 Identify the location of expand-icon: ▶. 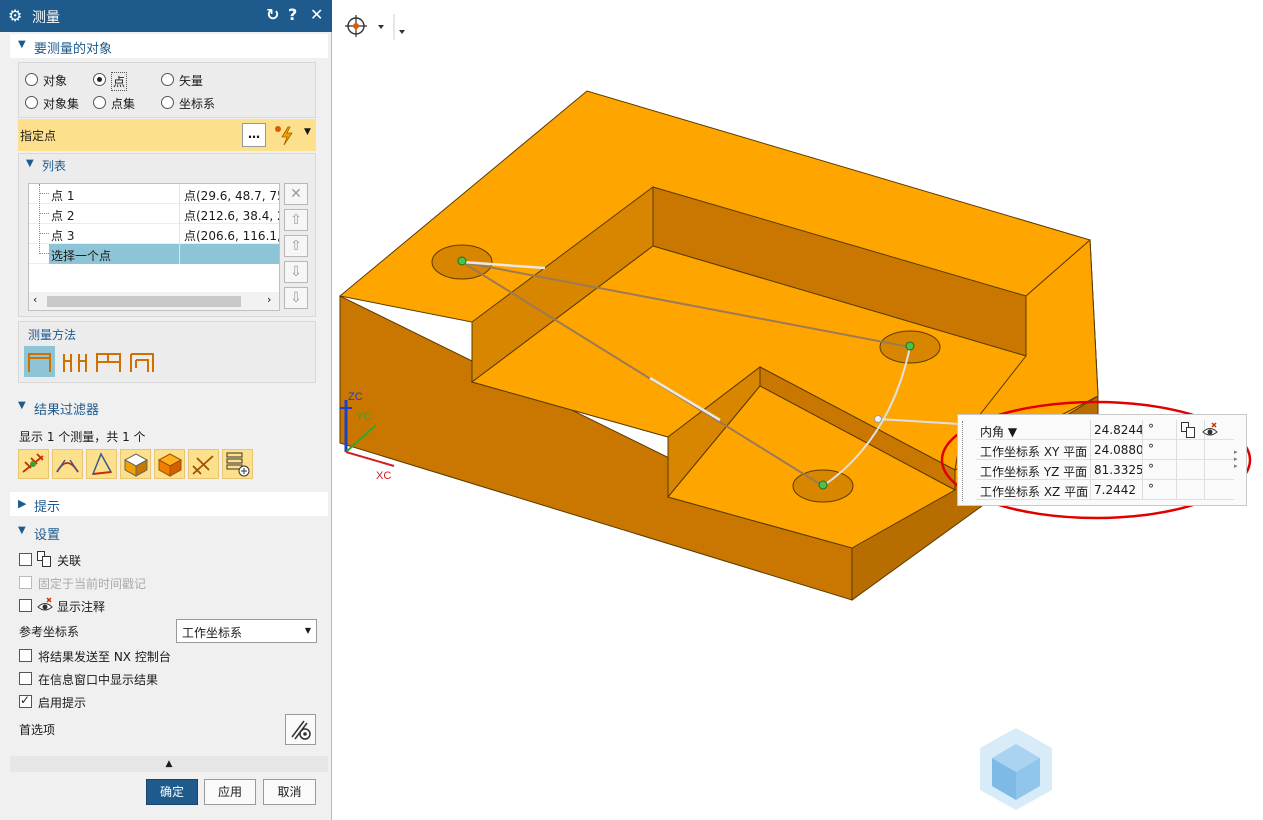
(22, 503).